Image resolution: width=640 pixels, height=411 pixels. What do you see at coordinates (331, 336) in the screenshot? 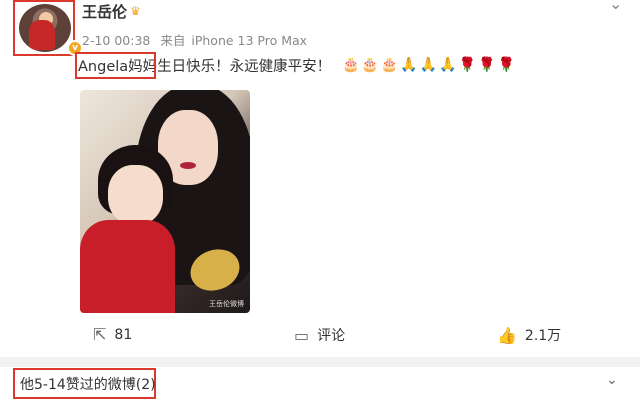
I see `comment-label: 评论` at bounding box center [331, 336].